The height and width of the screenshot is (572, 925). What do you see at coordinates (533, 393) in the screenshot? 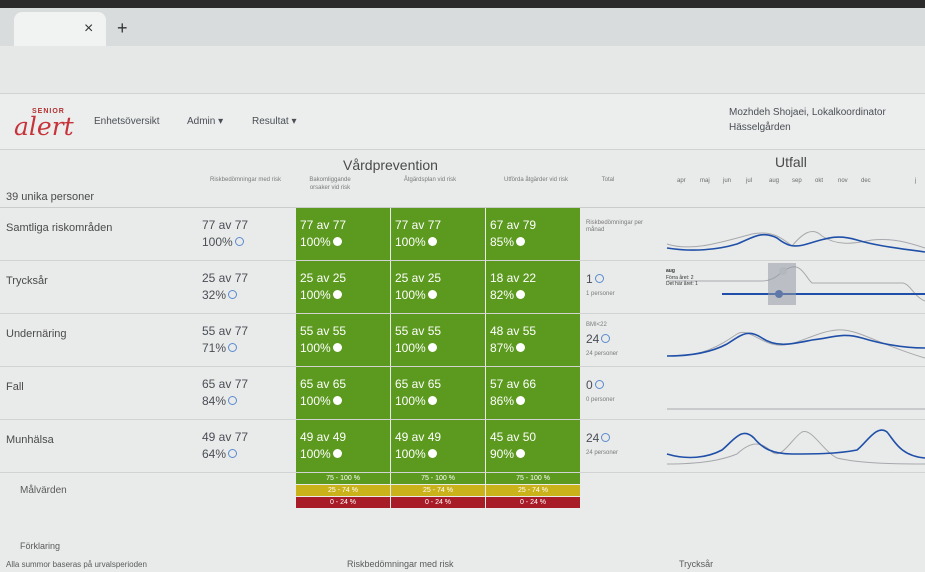
I see `done-cell: 57 av 66 86%` at bounding box center [533, 393].